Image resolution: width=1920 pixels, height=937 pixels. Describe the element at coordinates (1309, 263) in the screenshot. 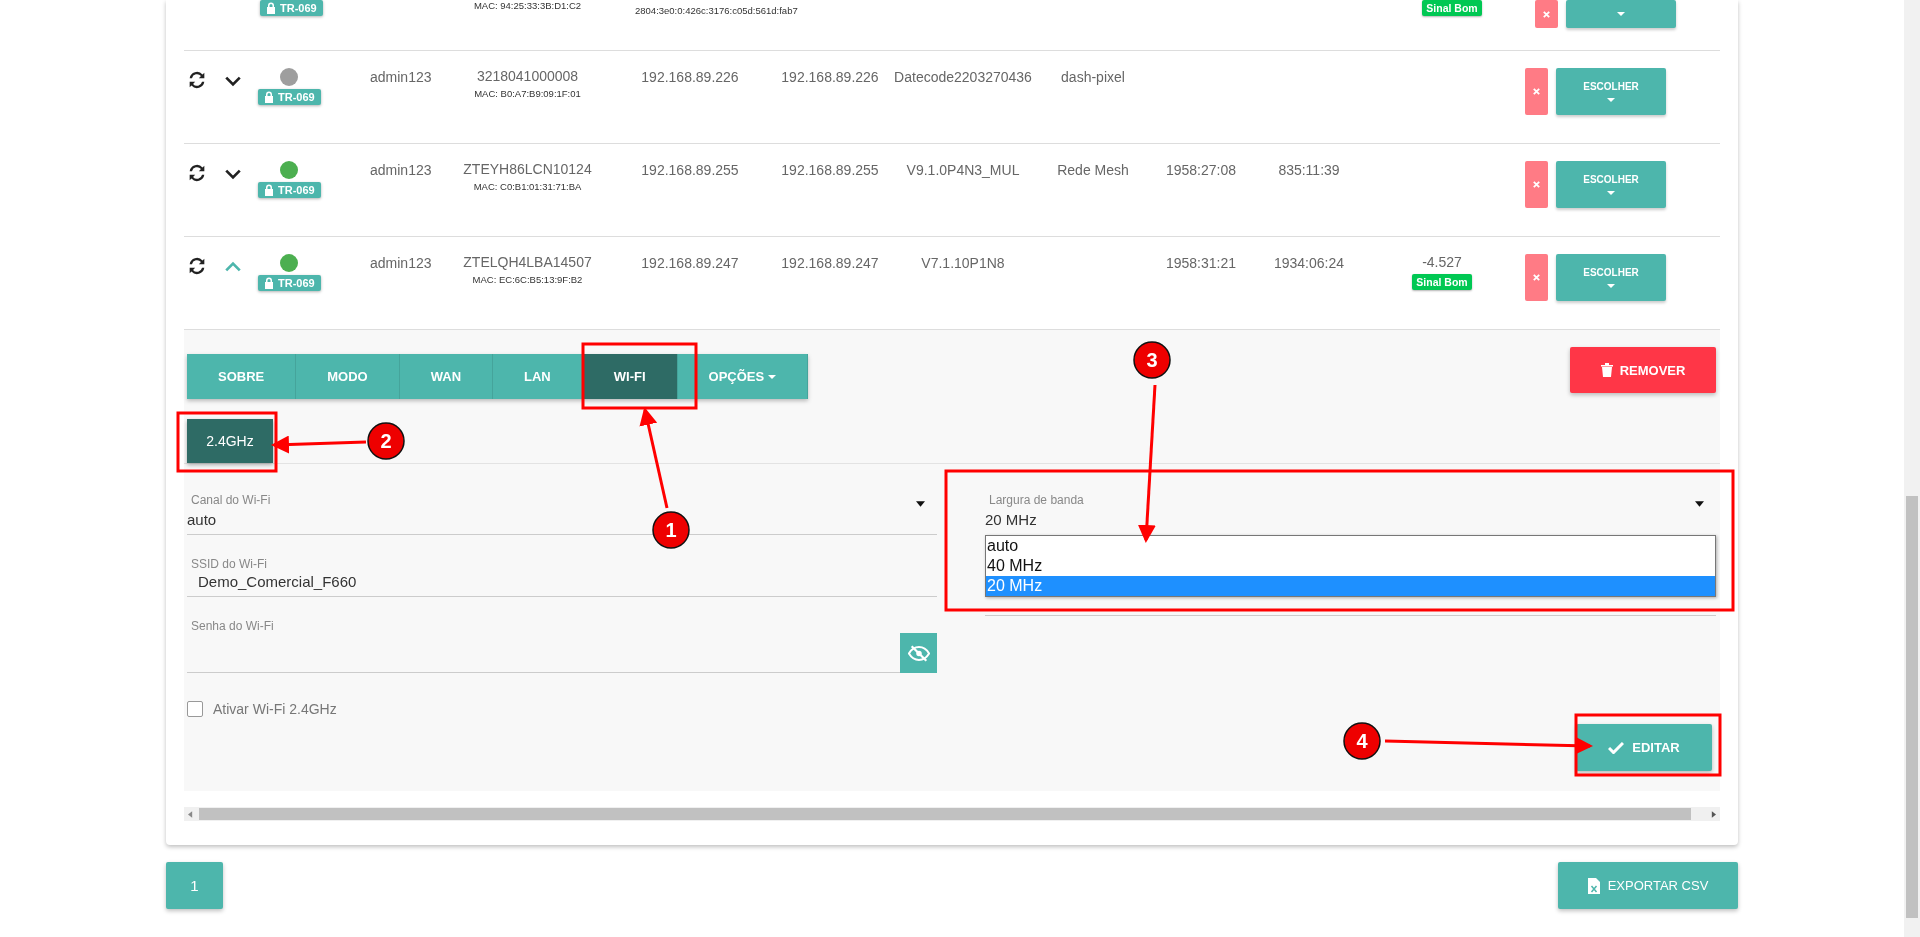

I see `time-cell: 1934:06:24` at that location.